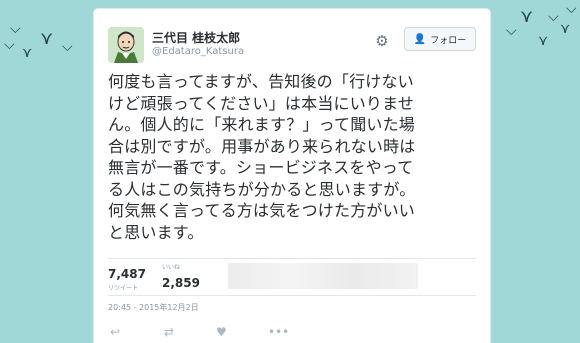  What do you see at coordinates (262, 210) in the screenshot?
I see `tweet-line: 何気無く言ってる方は気をつけた方がいい` at bounding box center [262, 210].